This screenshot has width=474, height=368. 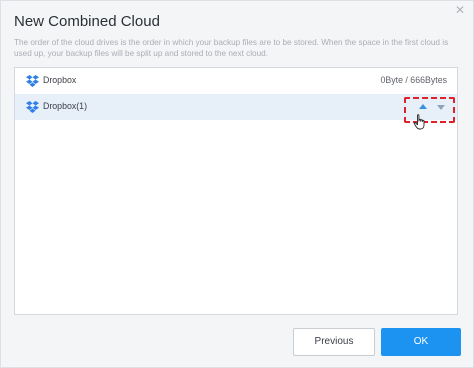 I want to click on ok-button: OK, so click(x=421, y=342).